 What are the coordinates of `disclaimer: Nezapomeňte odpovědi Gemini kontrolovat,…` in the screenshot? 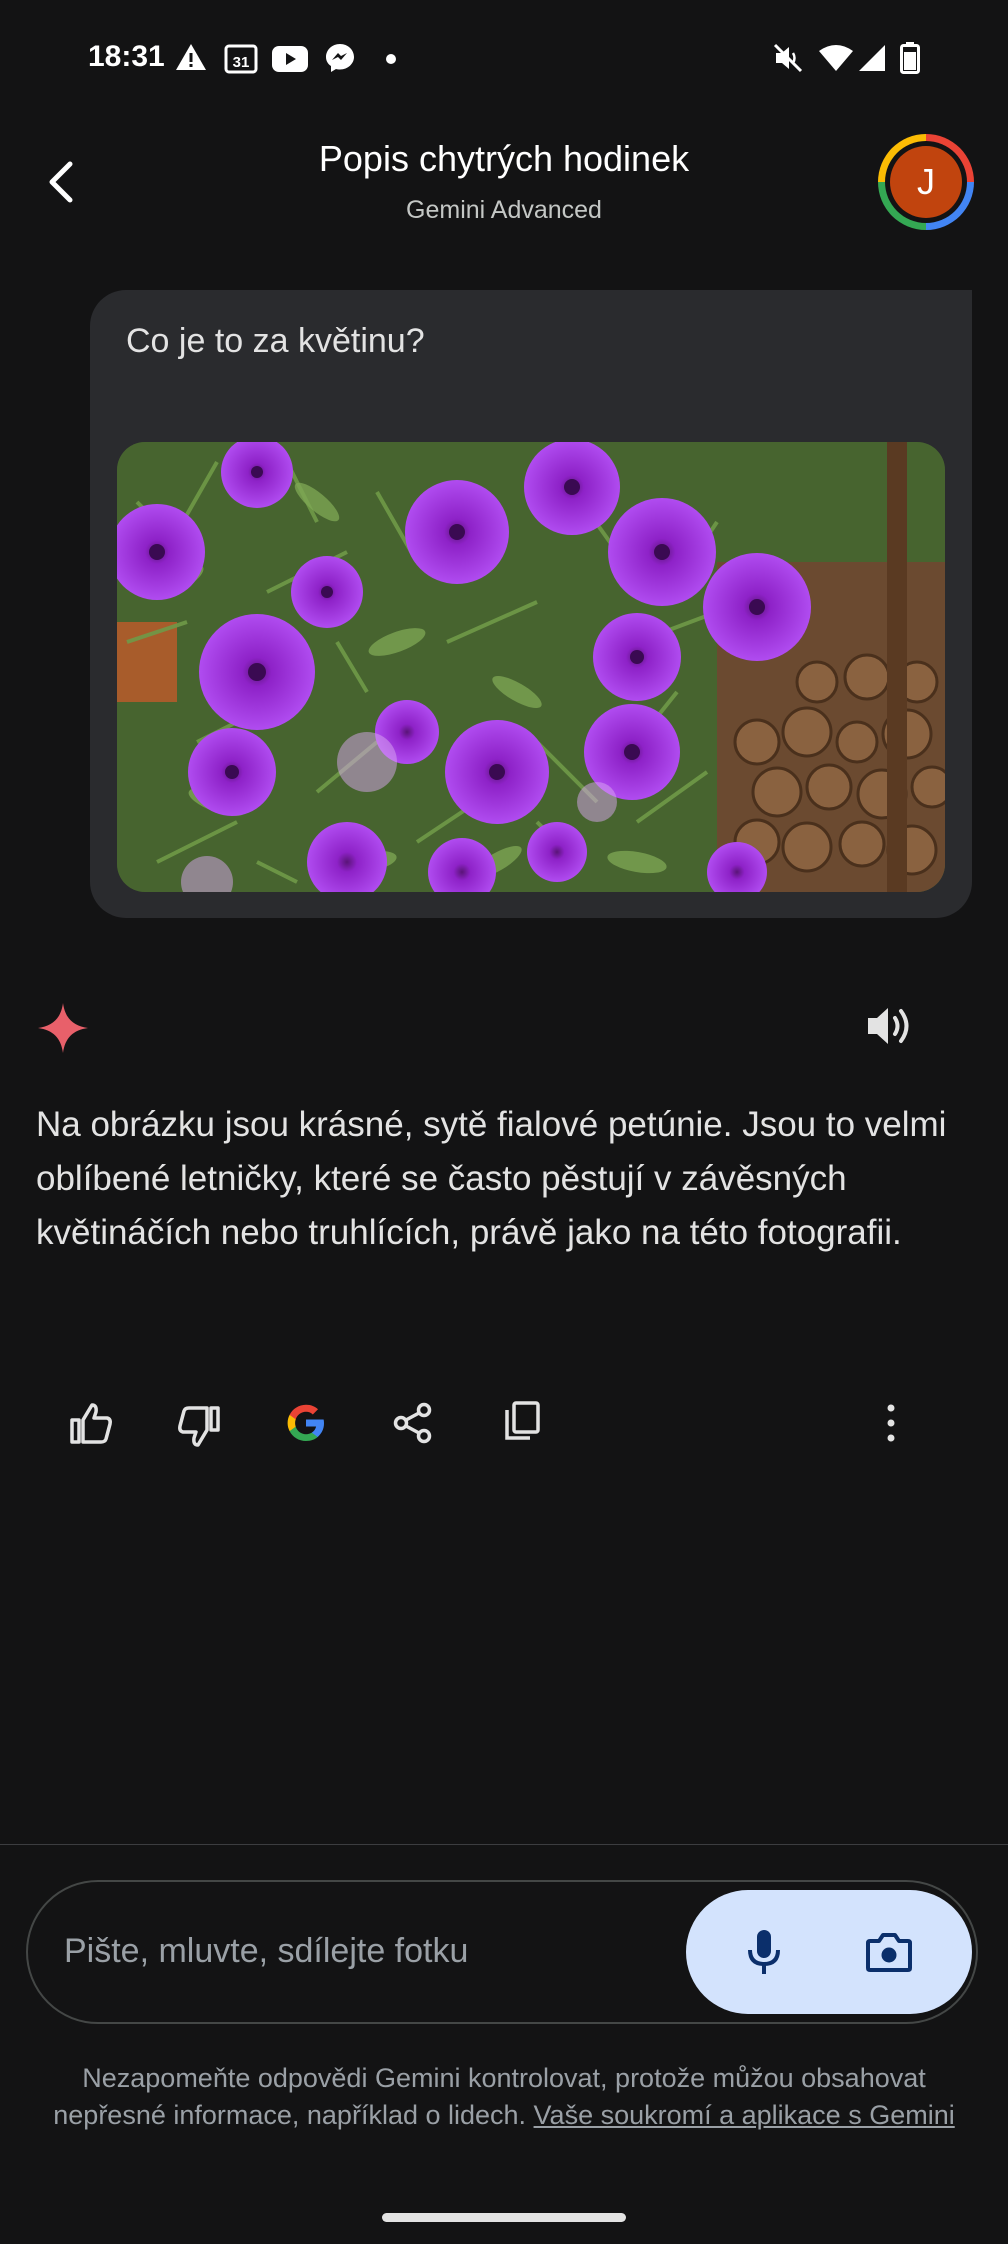 It's located at (504, 2097).